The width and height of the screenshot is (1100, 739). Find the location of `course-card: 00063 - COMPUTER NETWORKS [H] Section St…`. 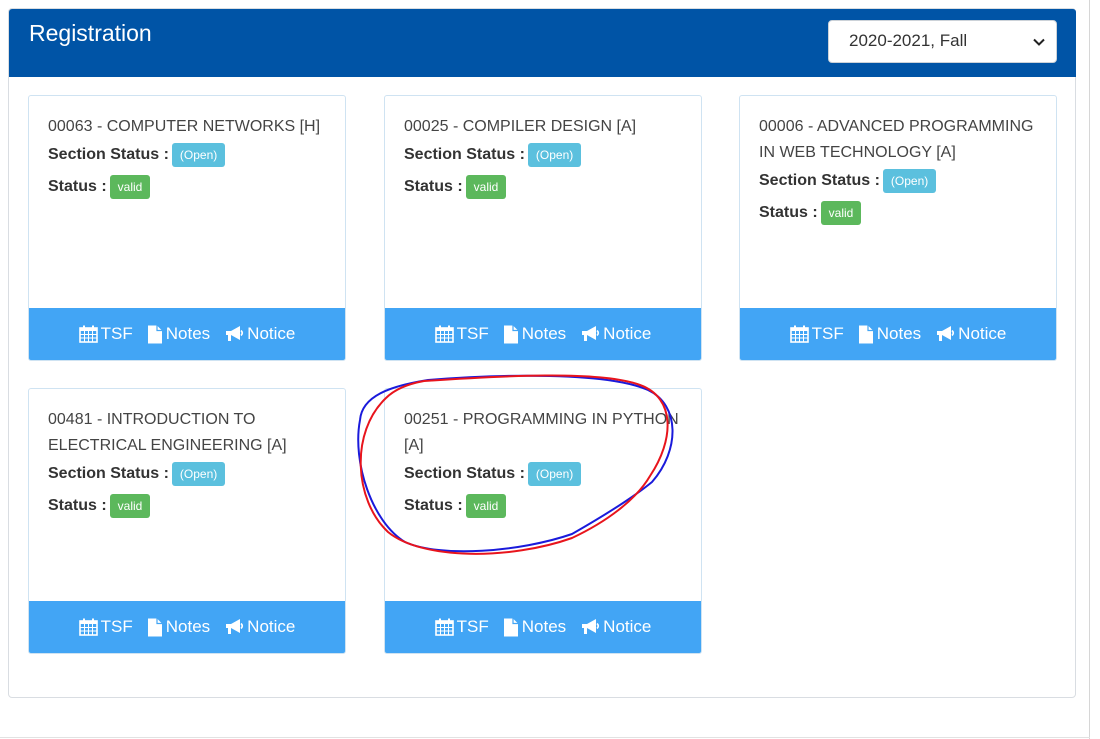

course-card: 00063 - COMPUTER NETWORKS [H] Section St… is located at coordinates (187, 228).